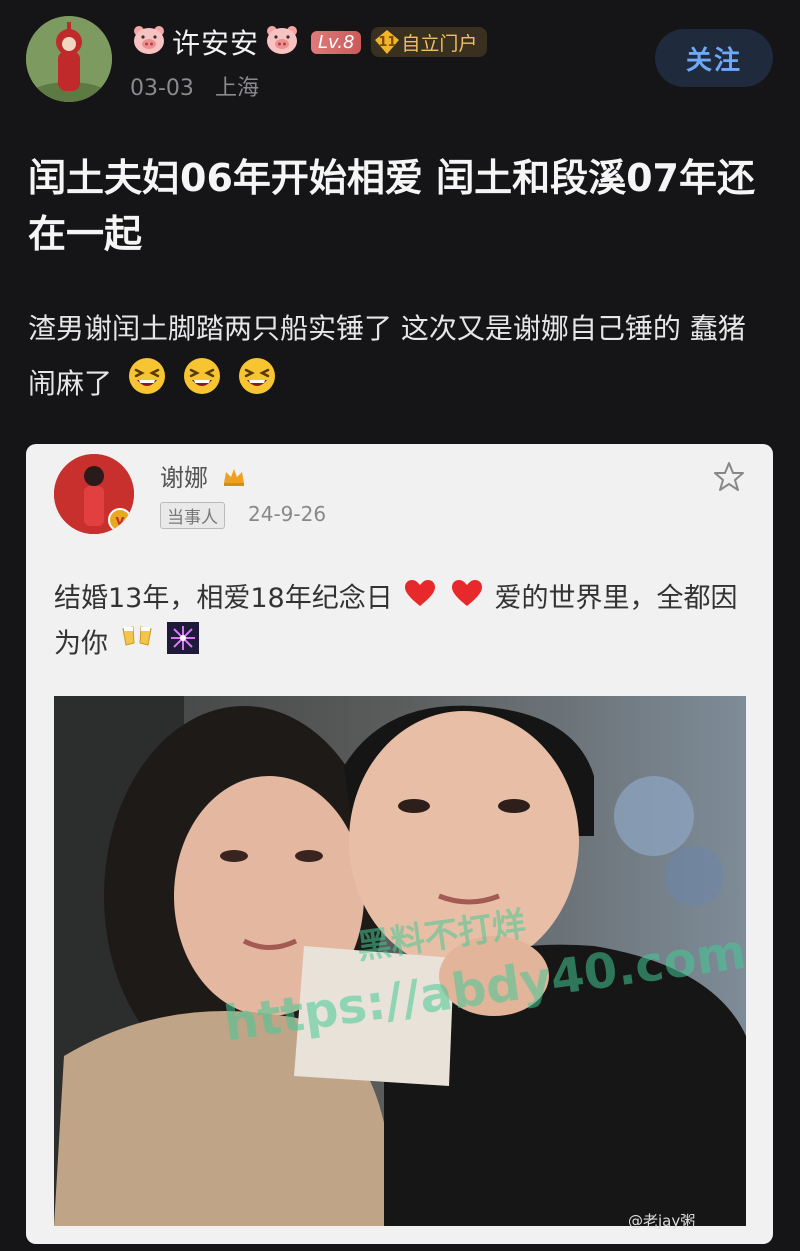  Describe the element at coordinates (336, 42) in the screenshot. I see `level-badge: Lv.8` at that location.